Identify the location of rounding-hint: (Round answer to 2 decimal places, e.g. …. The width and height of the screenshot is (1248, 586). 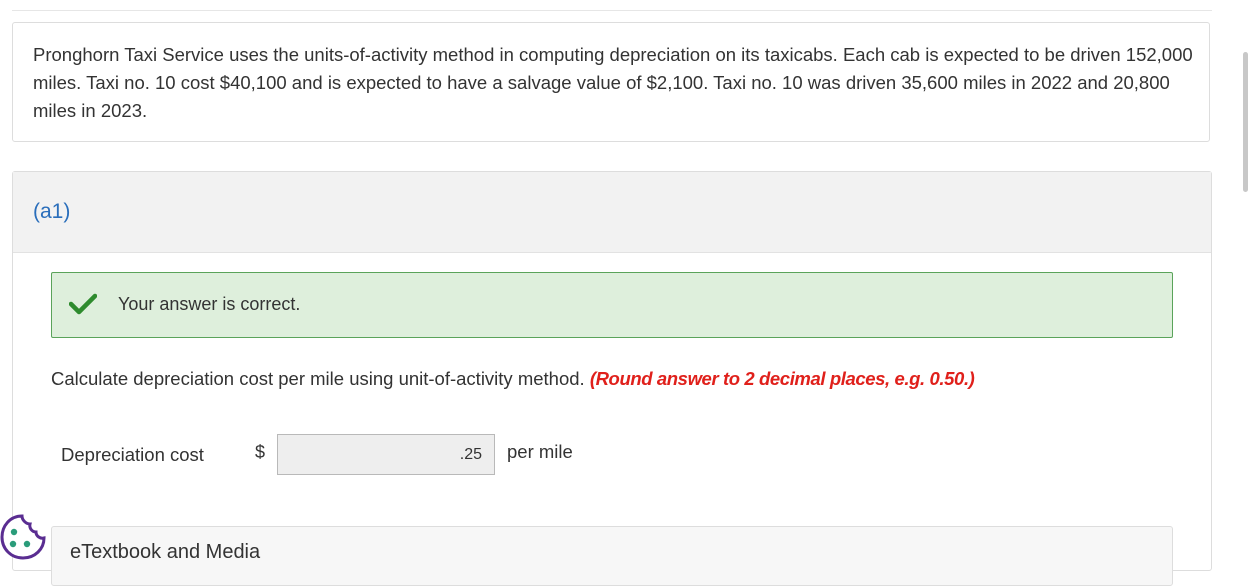
(782, 378).